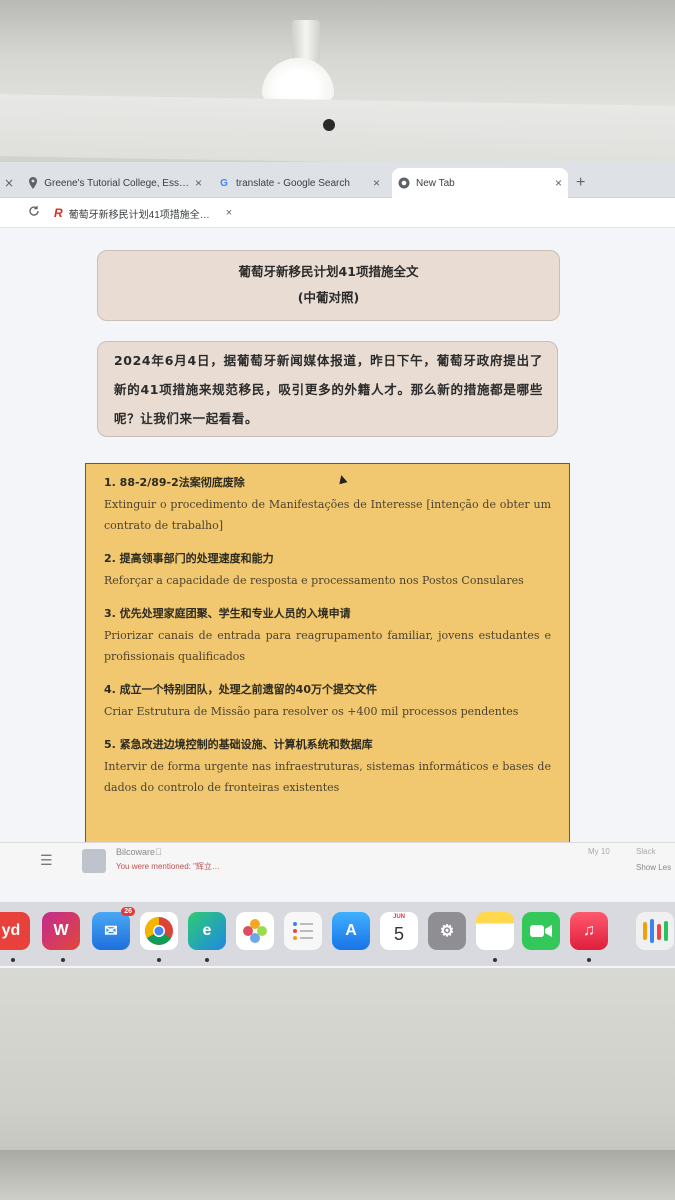 This screenshot has height=1200, width=675. What do you see at coordinates (329, 125) in the screenshot?
I see `webcam-icon` at bounding box center [329, 125].